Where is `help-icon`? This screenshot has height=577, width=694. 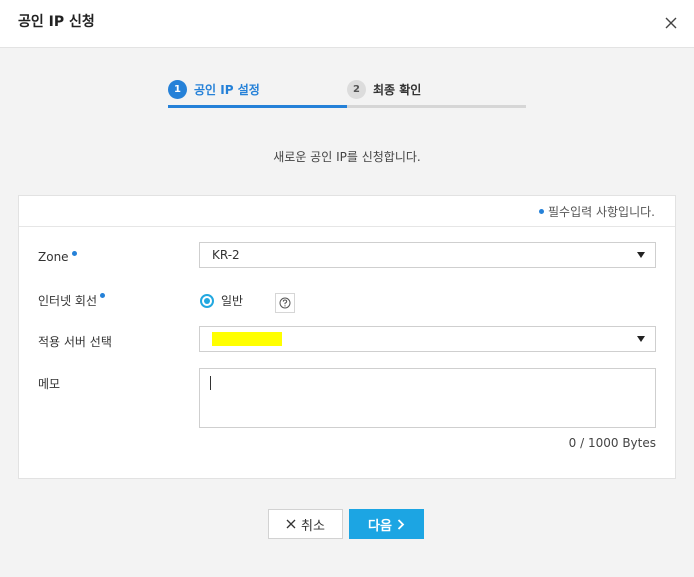
help-icon is located at coordinates (285, 303).